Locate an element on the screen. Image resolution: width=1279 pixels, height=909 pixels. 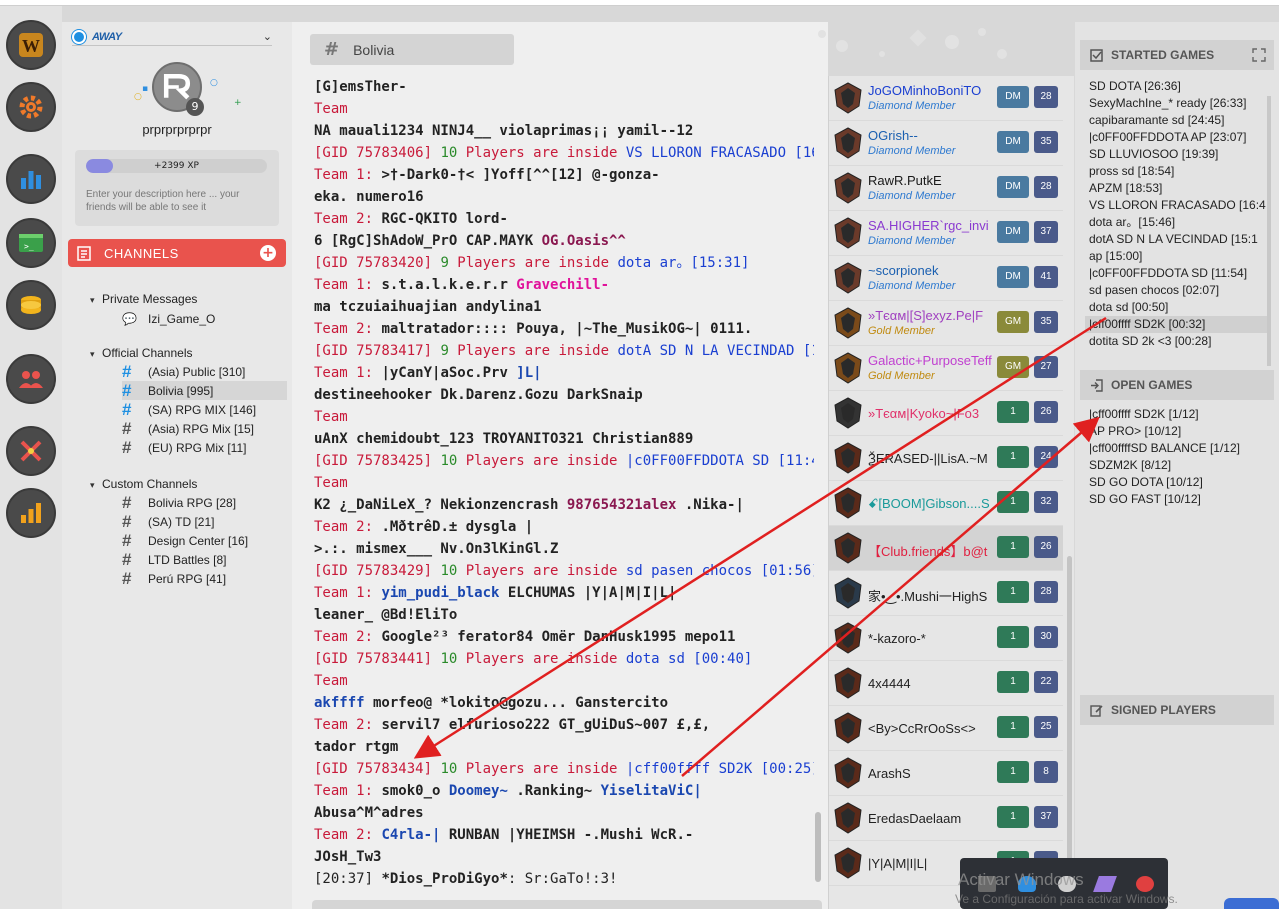
chat-line: destineehooker Dk.Darenz.Gozu DarkSnaip is located at coordinates (564, 395).